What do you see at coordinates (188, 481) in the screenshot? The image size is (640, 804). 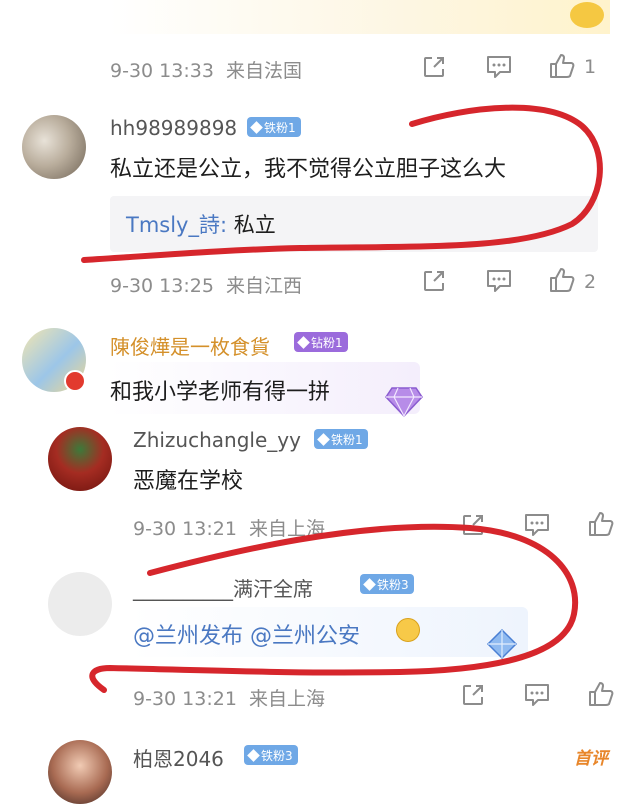 I see `reply-text: 恶魔在学校` at bounding box center [188, 481].